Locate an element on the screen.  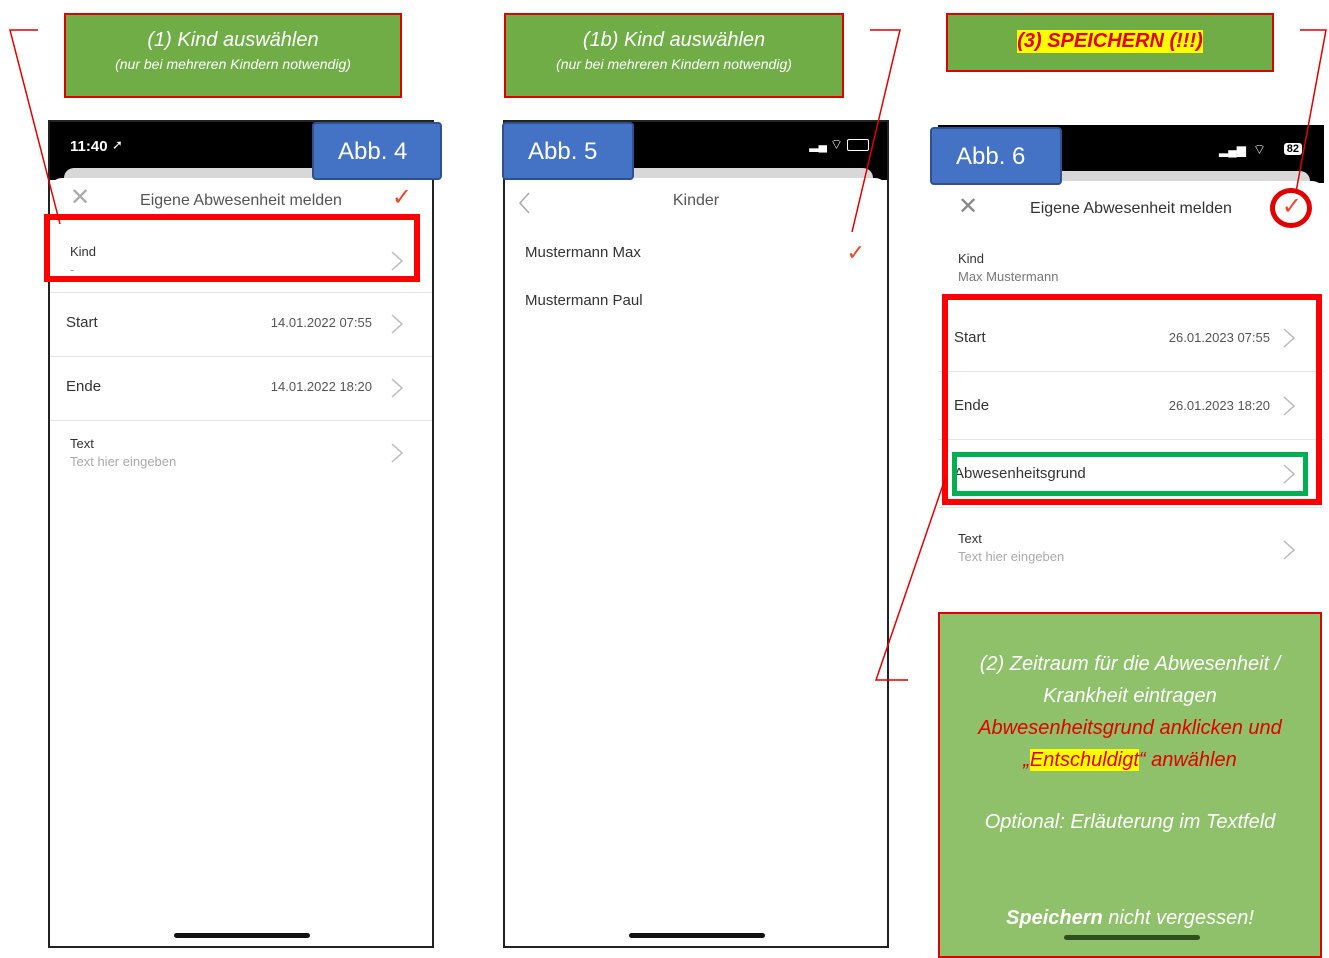
status-time: 11:40 is located at coordinates (89, 146).